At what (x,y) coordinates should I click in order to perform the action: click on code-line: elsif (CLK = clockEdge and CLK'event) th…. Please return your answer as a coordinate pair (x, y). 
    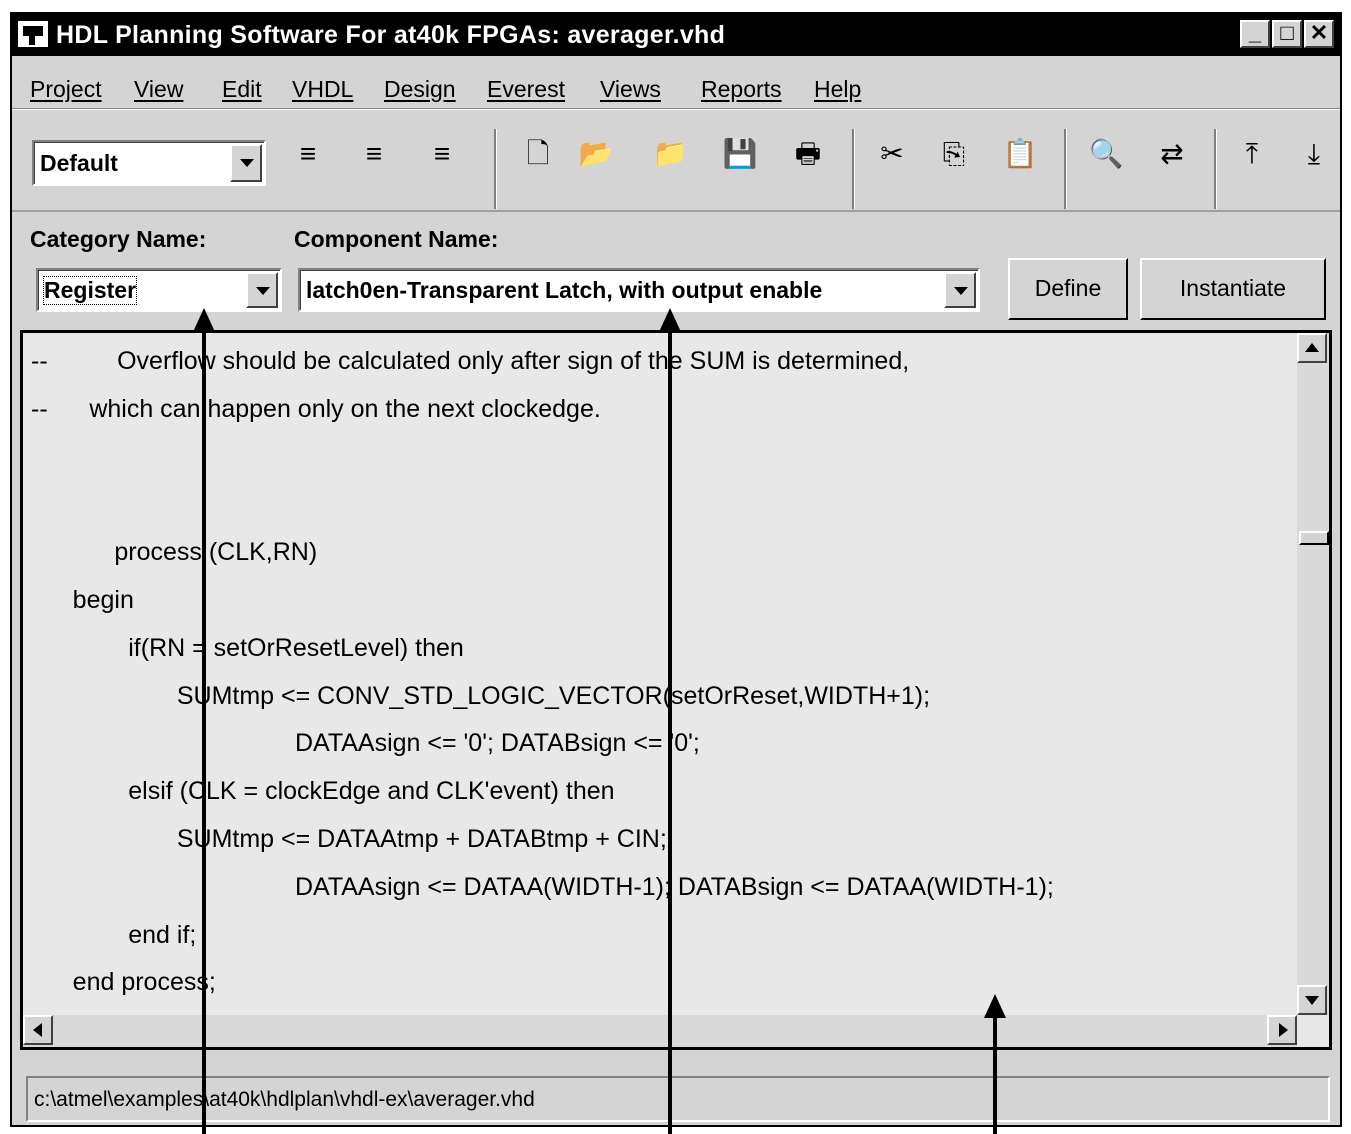
    Looking at the image, I should click on (323, 791).